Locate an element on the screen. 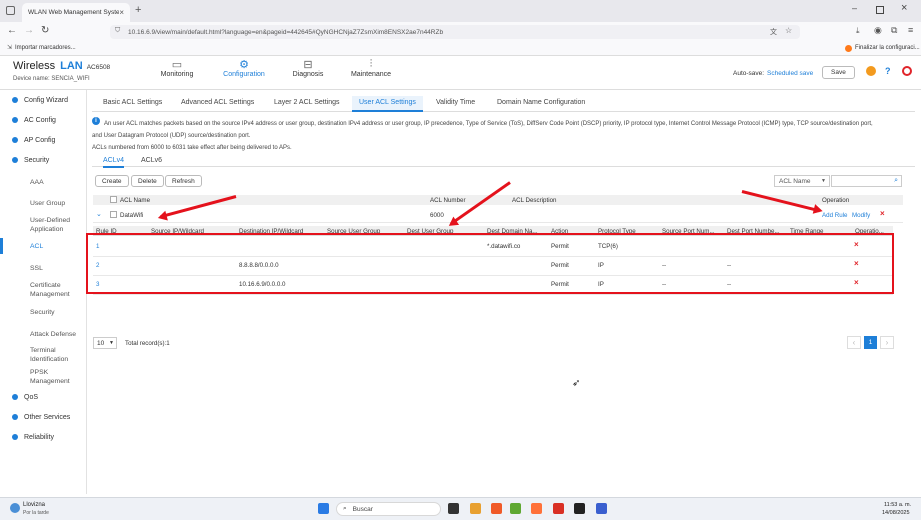  sidebar-item-label: Other Services is located at coordinates (47, 417).